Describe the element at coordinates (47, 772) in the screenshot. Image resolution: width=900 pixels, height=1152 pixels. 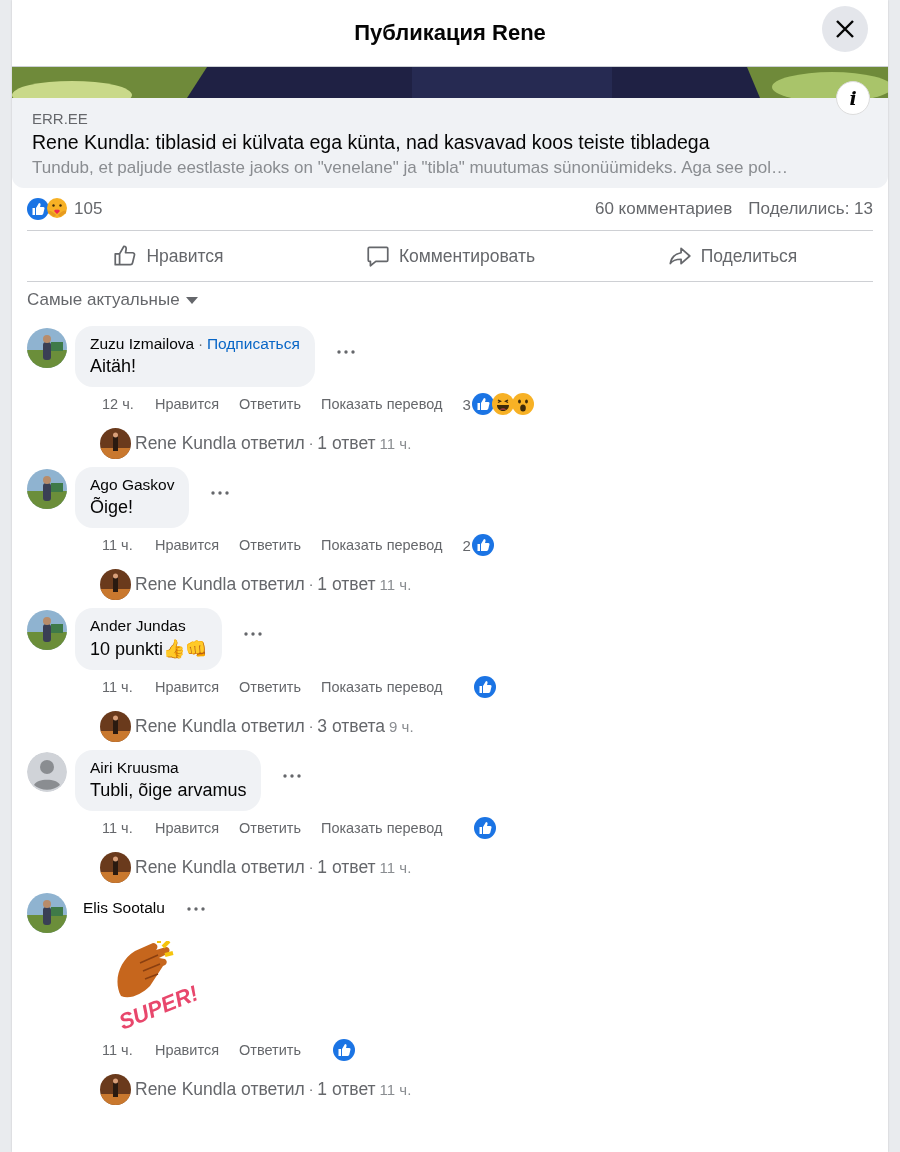
I see `default-avatar-icon` at that location.